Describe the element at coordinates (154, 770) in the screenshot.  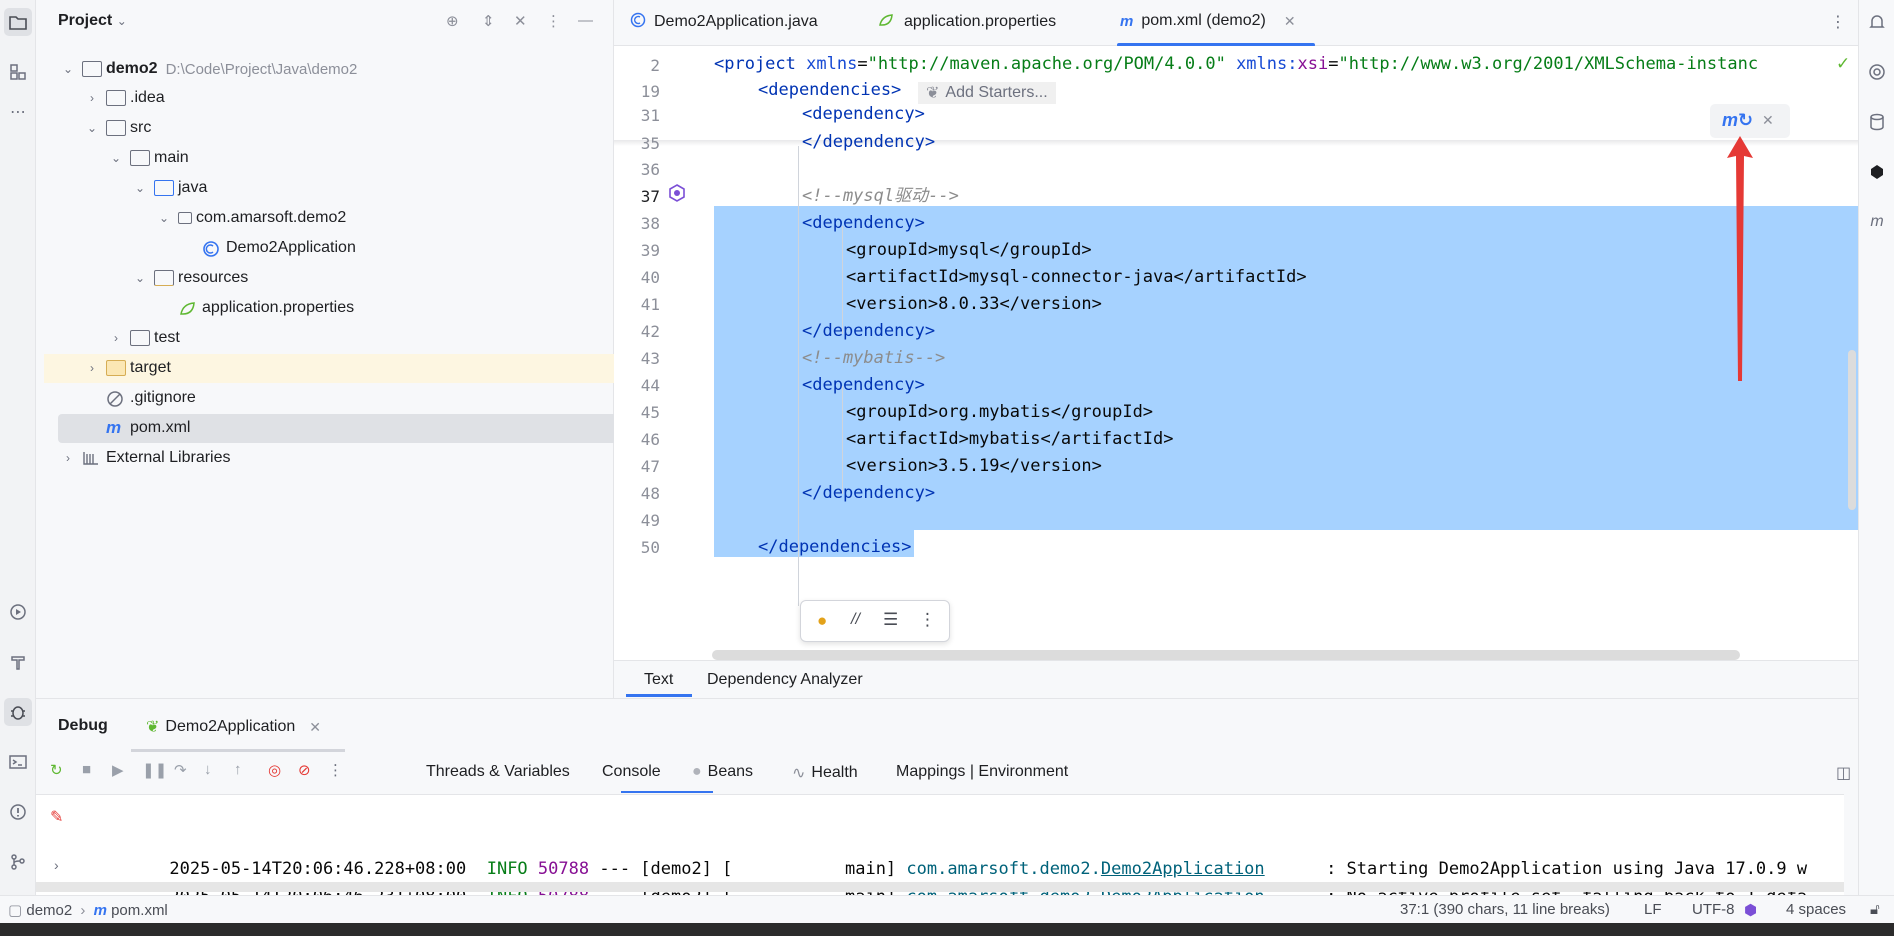
I see `pause-icon: ❚❚` at that location.